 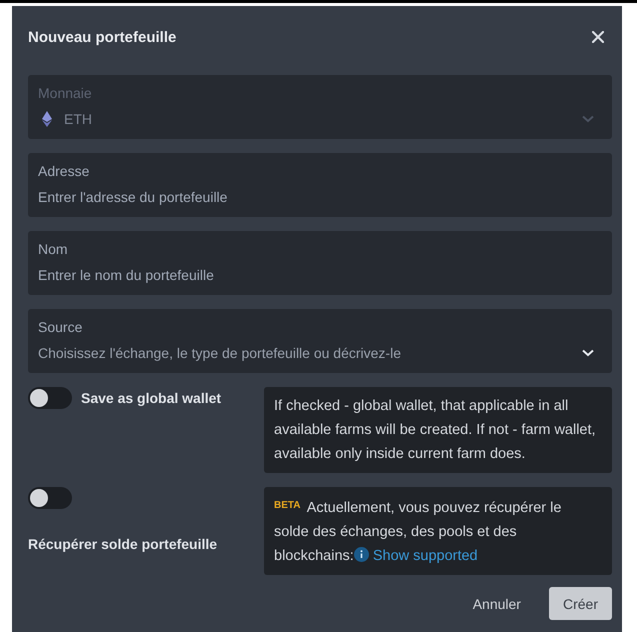 What do you see at coordinates (53, 248) in the screenshot?
I see `field-label: Nom` at bounding box center [53, 248].